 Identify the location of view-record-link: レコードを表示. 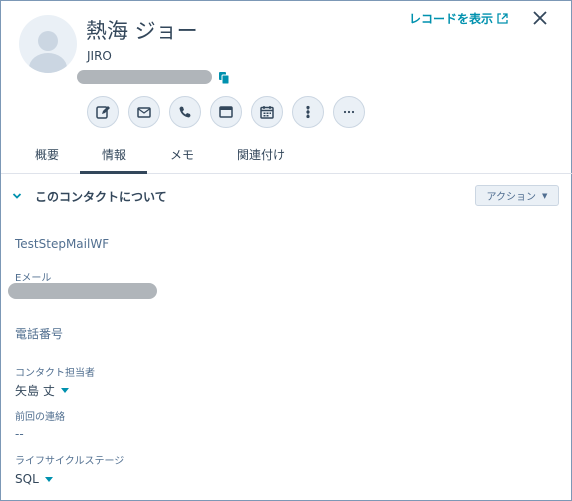
(458, 18).